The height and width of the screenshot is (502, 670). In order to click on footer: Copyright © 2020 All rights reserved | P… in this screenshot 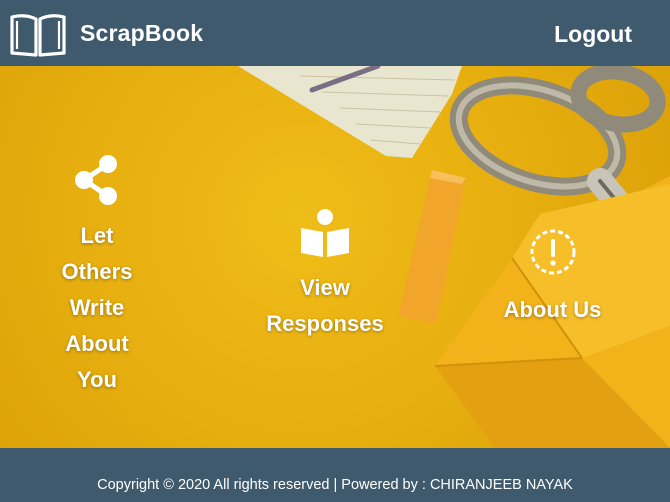, I will do `click(335, 475)`.